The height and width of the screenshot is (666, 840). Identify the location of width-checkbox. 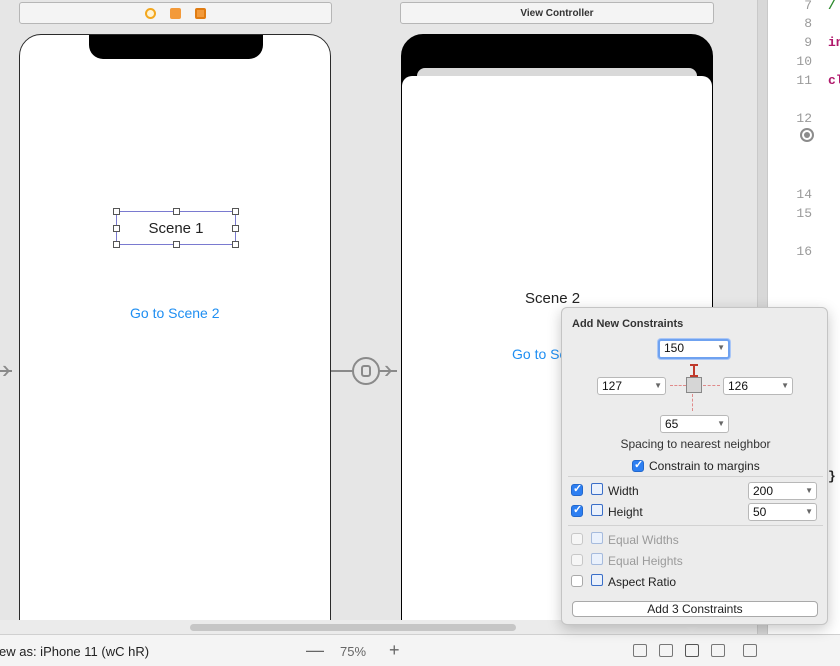
(577, 489).